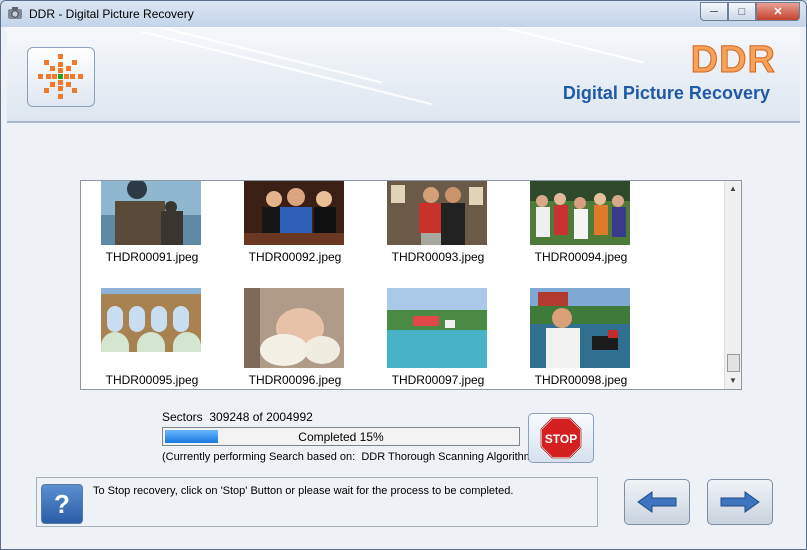 The image size is (807, 550). I want to click on thumbnail-name: THDR00091.jpeg, so click(152, 257).